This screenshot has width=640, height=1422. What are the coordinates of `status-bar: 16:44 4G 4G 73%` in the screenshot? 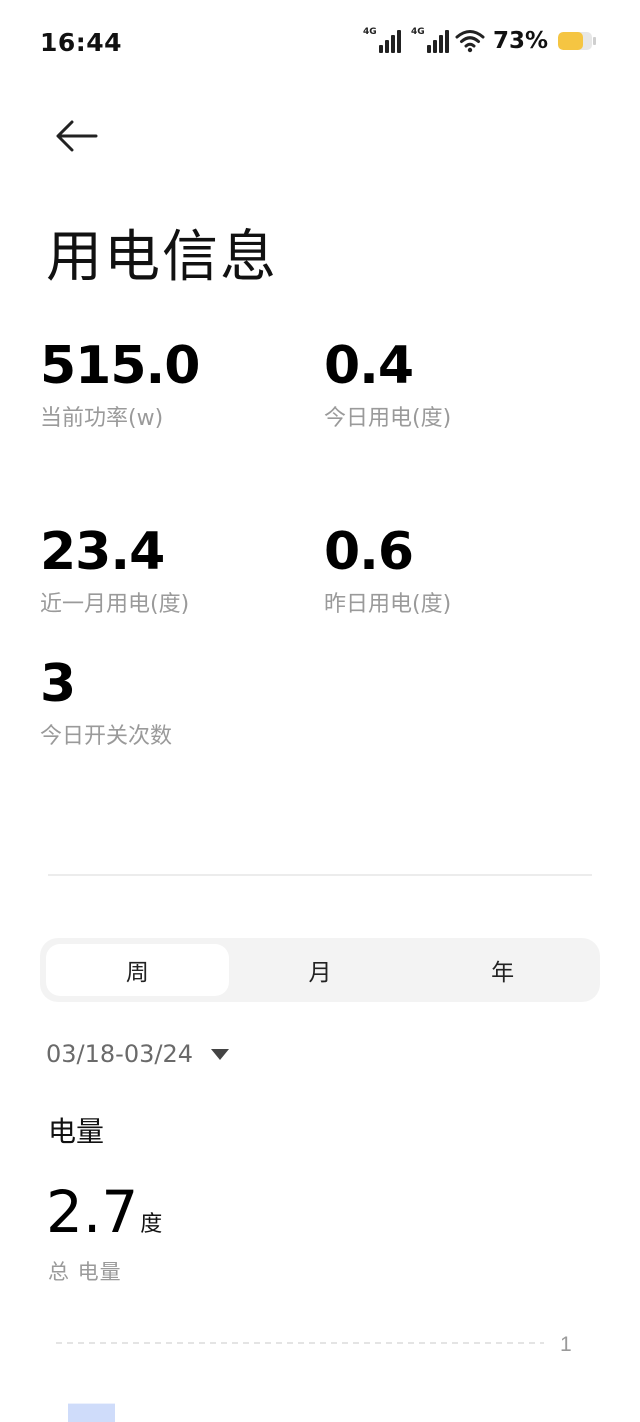 It's located at (320, 43).